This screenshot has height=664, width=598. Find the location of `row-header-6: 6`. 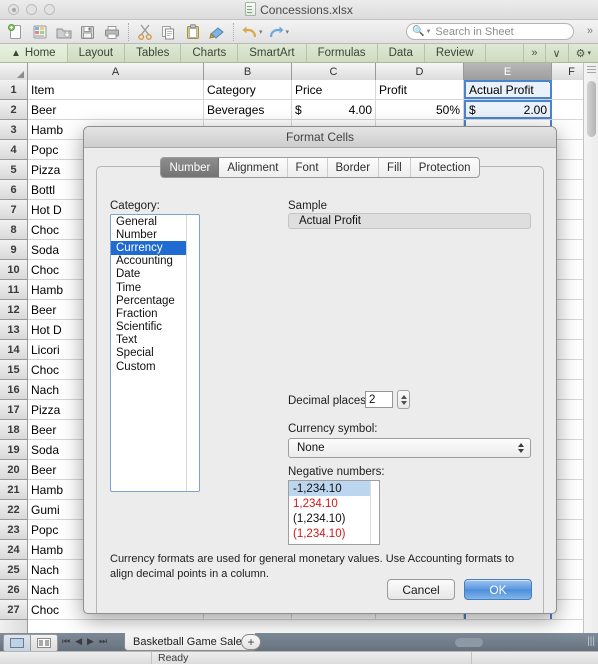

row-header-6: 6 is located at coordinates (13, 190).